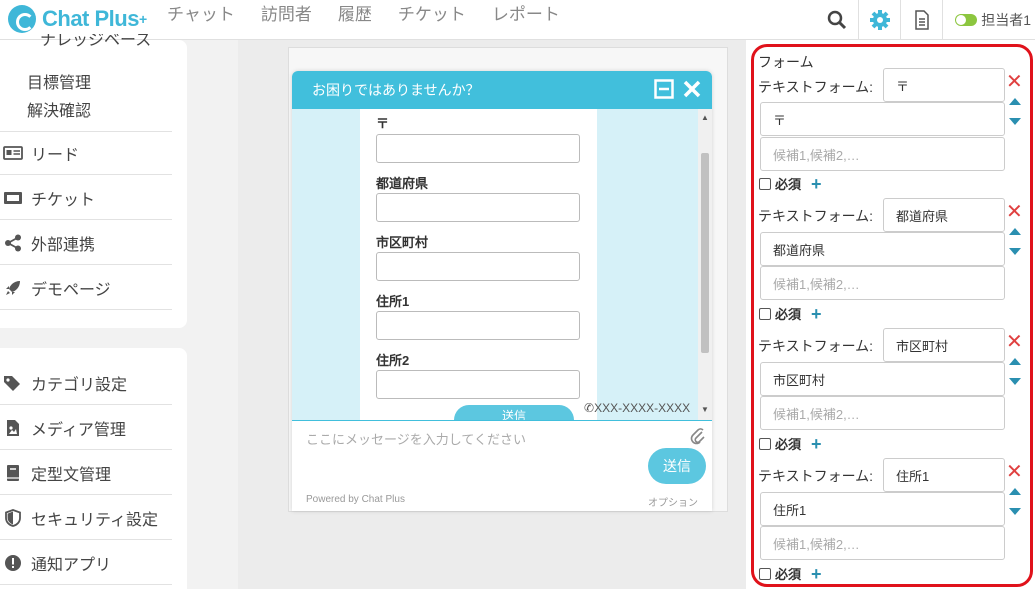  I want to click on form-input-address1, so click(478, 325).